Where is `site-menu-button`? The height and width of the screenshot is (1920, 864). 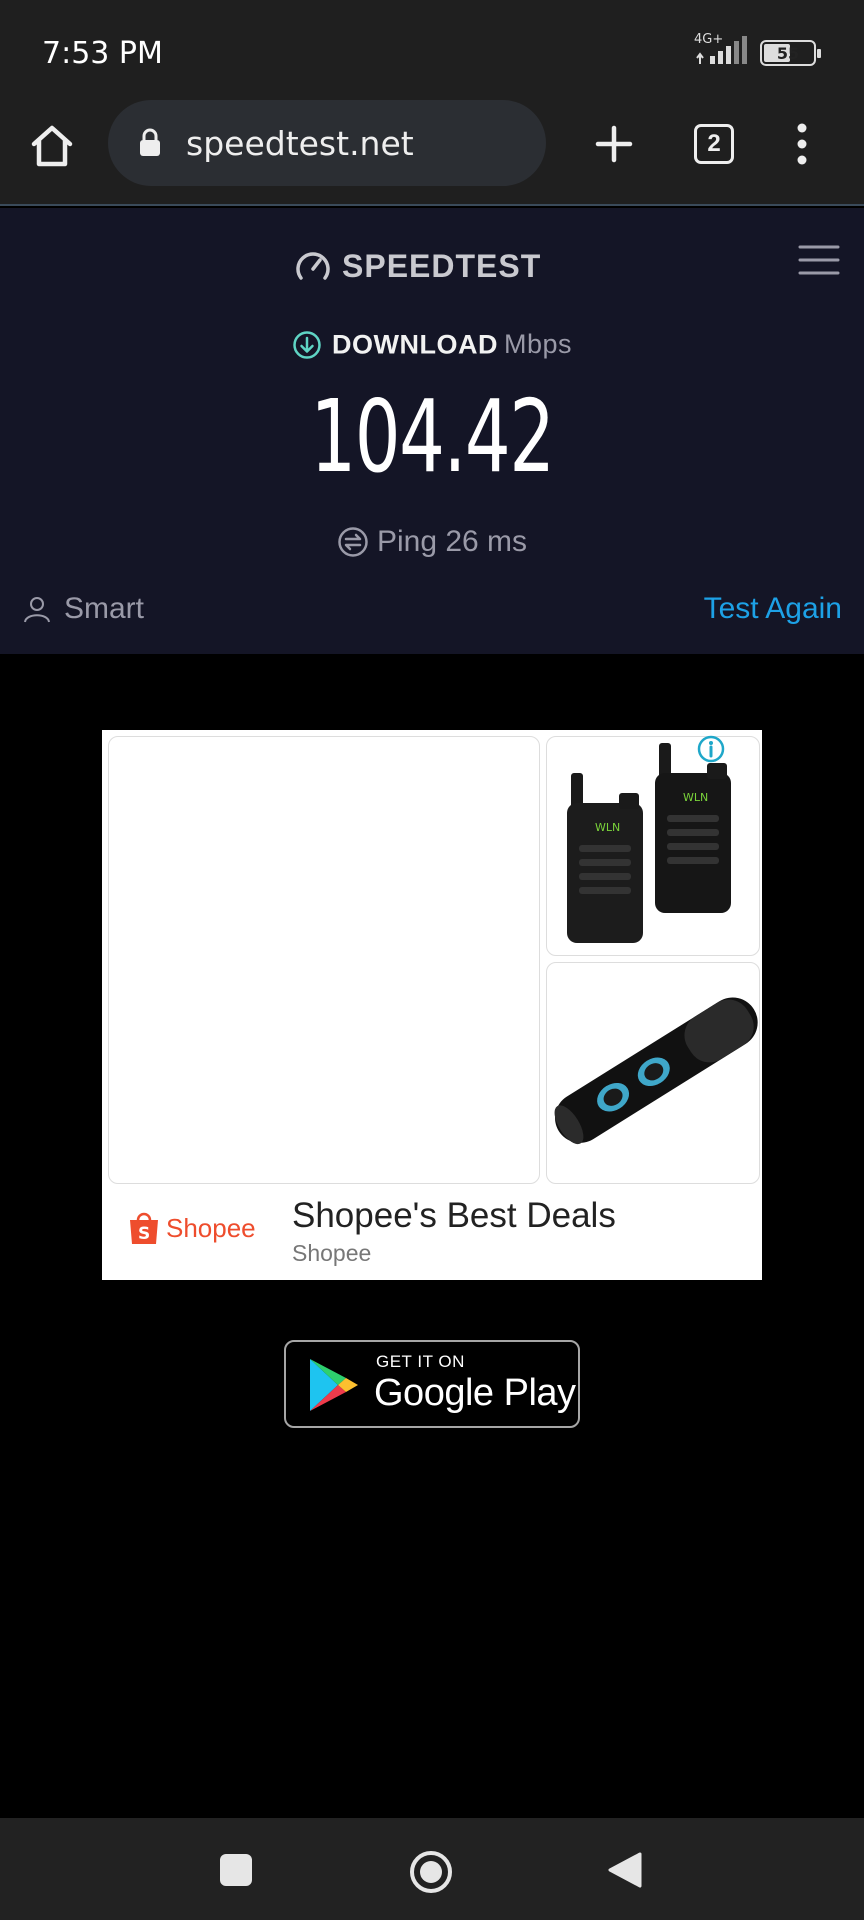
site-menu-button is located at coordinates (819, 260).